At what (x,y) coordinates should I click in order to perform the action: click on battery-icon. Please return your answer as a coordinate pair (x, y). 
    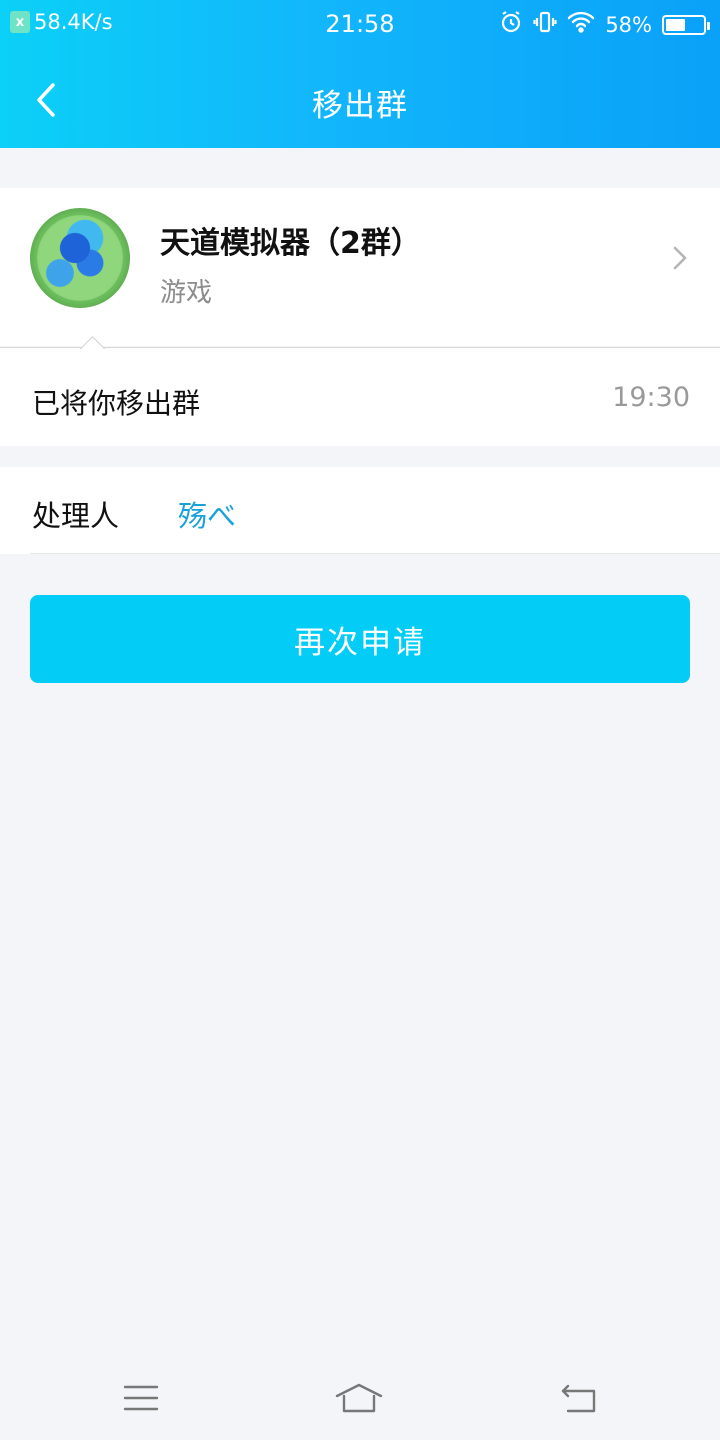
    Looking at the image, I should click on (686, 24).